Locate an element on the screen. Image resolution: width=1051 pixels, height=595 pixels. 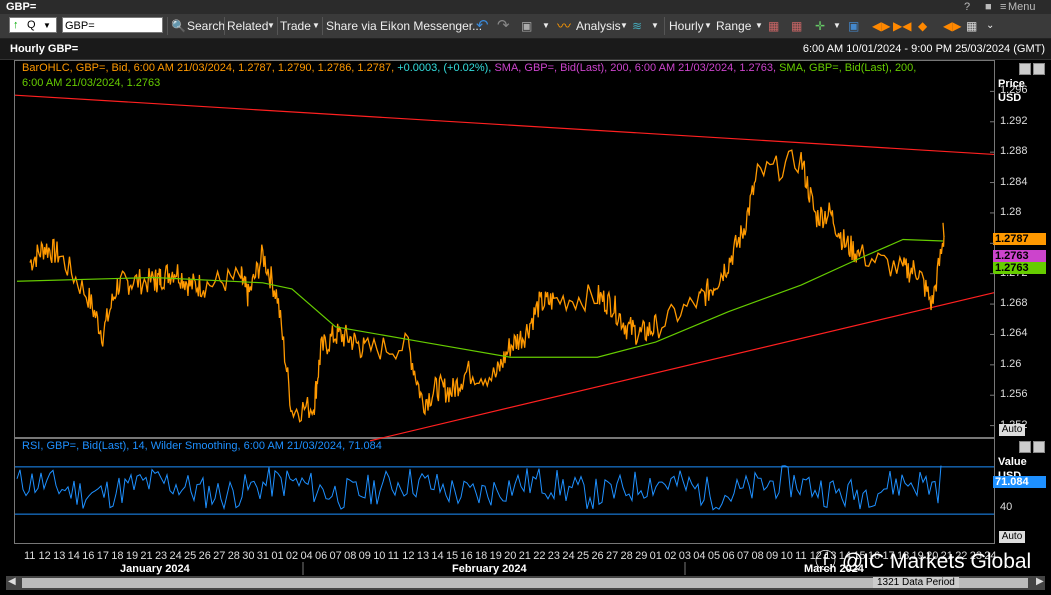
facebook-icon: ⓕ is located at coordinates (825, 561).